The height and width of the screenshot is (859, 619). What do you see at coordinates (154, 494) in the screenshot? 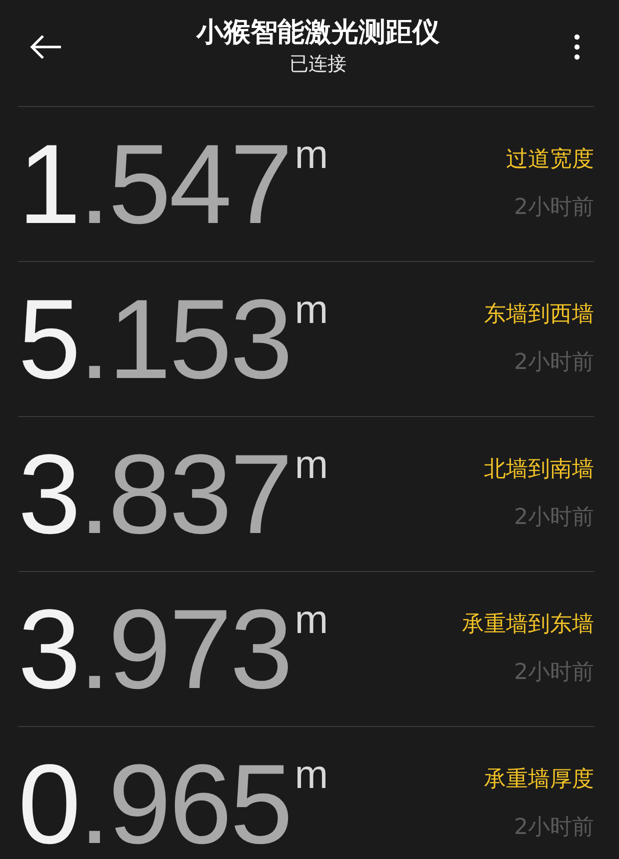
I see `distance-value: 3.837` at bounding box center [154, 494].